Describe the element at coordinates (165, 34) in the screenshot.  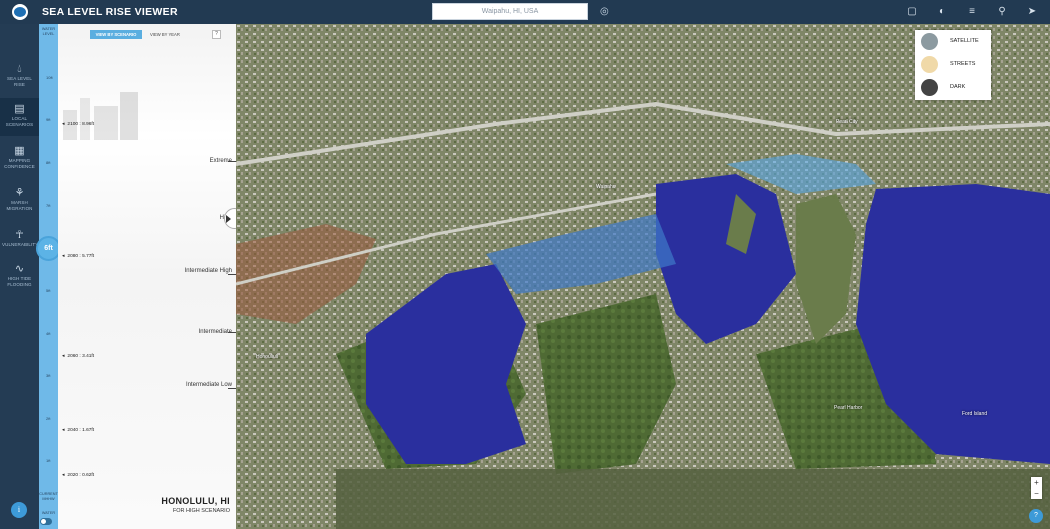
I see `view-by-year-button: VIEW BY YEAR` at that location.